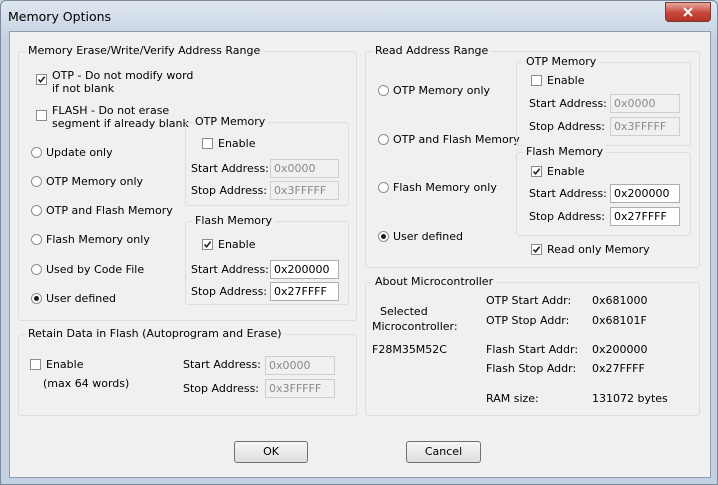  What do you see at coordinates (529, 300) in the screenshot?
I see `otp-start-addr-label: OTP Start Addr:` at bounding box center [529, 300].